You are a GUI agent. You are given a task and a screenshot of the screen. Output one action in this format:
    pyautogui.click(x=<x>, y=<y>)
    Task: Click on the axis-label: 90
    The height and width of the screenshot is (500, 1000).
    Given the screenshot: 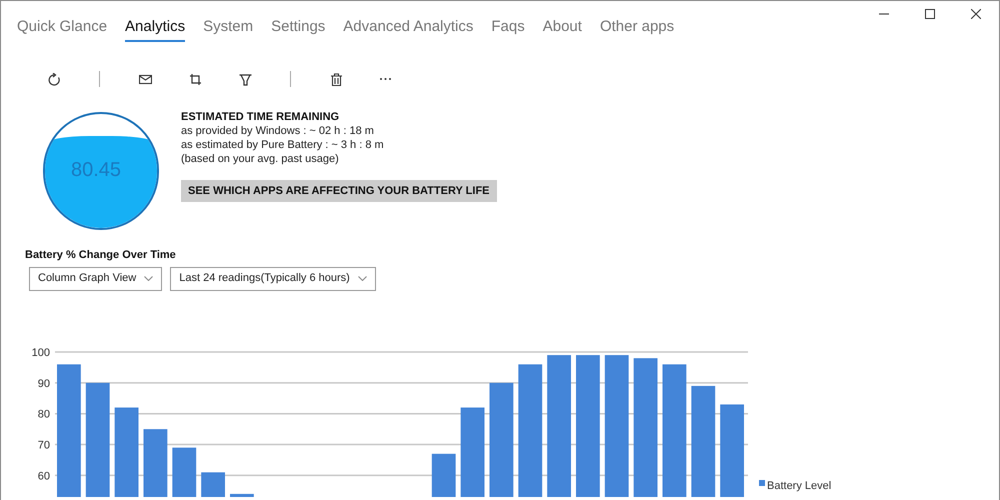 What is the action you would take?
    pyautogui.click(x=44, y=383)
    